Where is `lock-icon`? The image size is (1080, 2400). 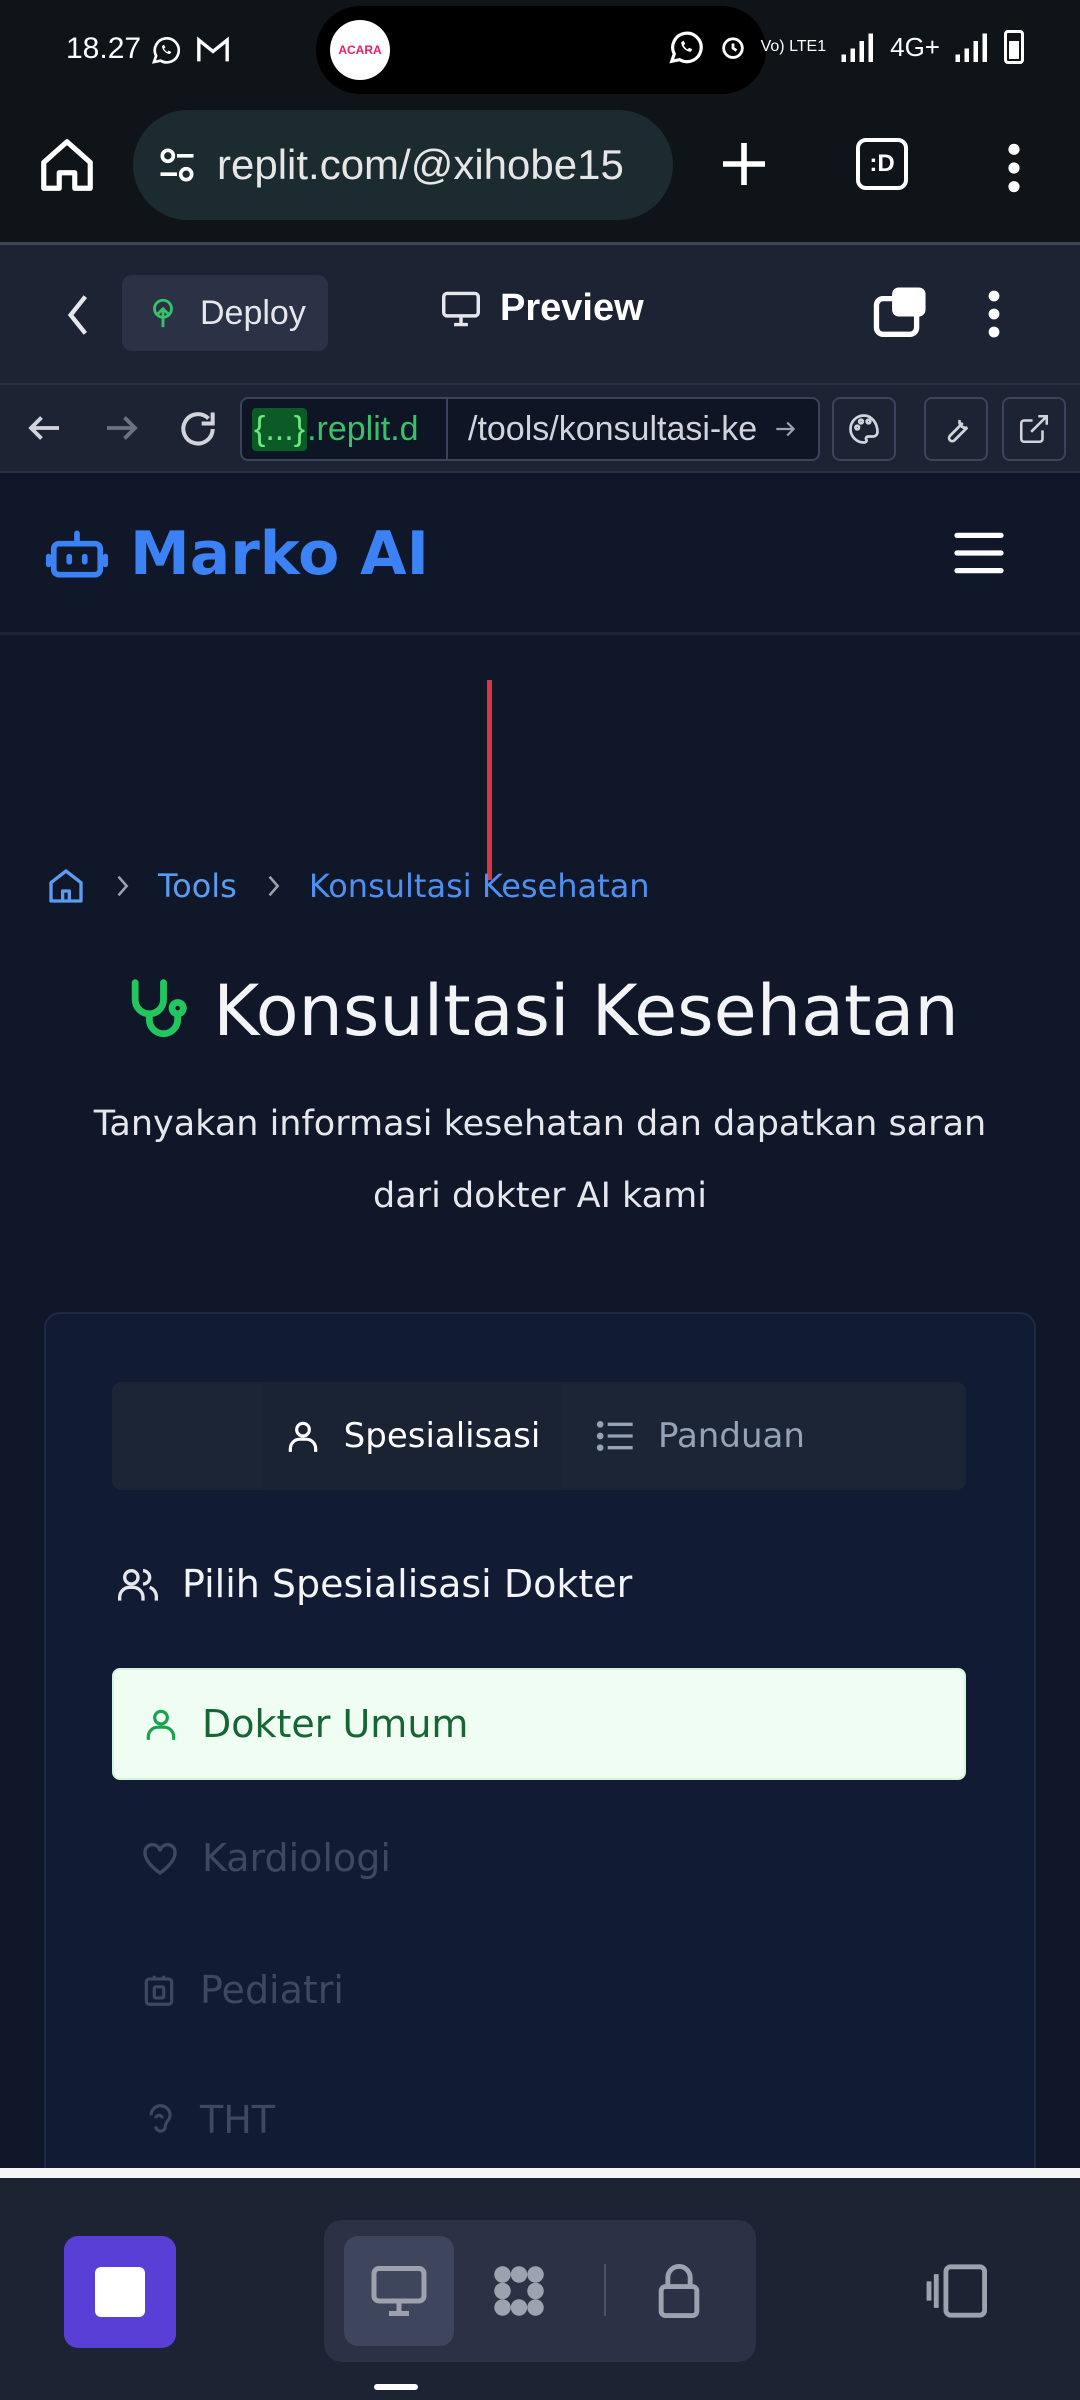
lock-icon is located at coordinates (679, 2291).